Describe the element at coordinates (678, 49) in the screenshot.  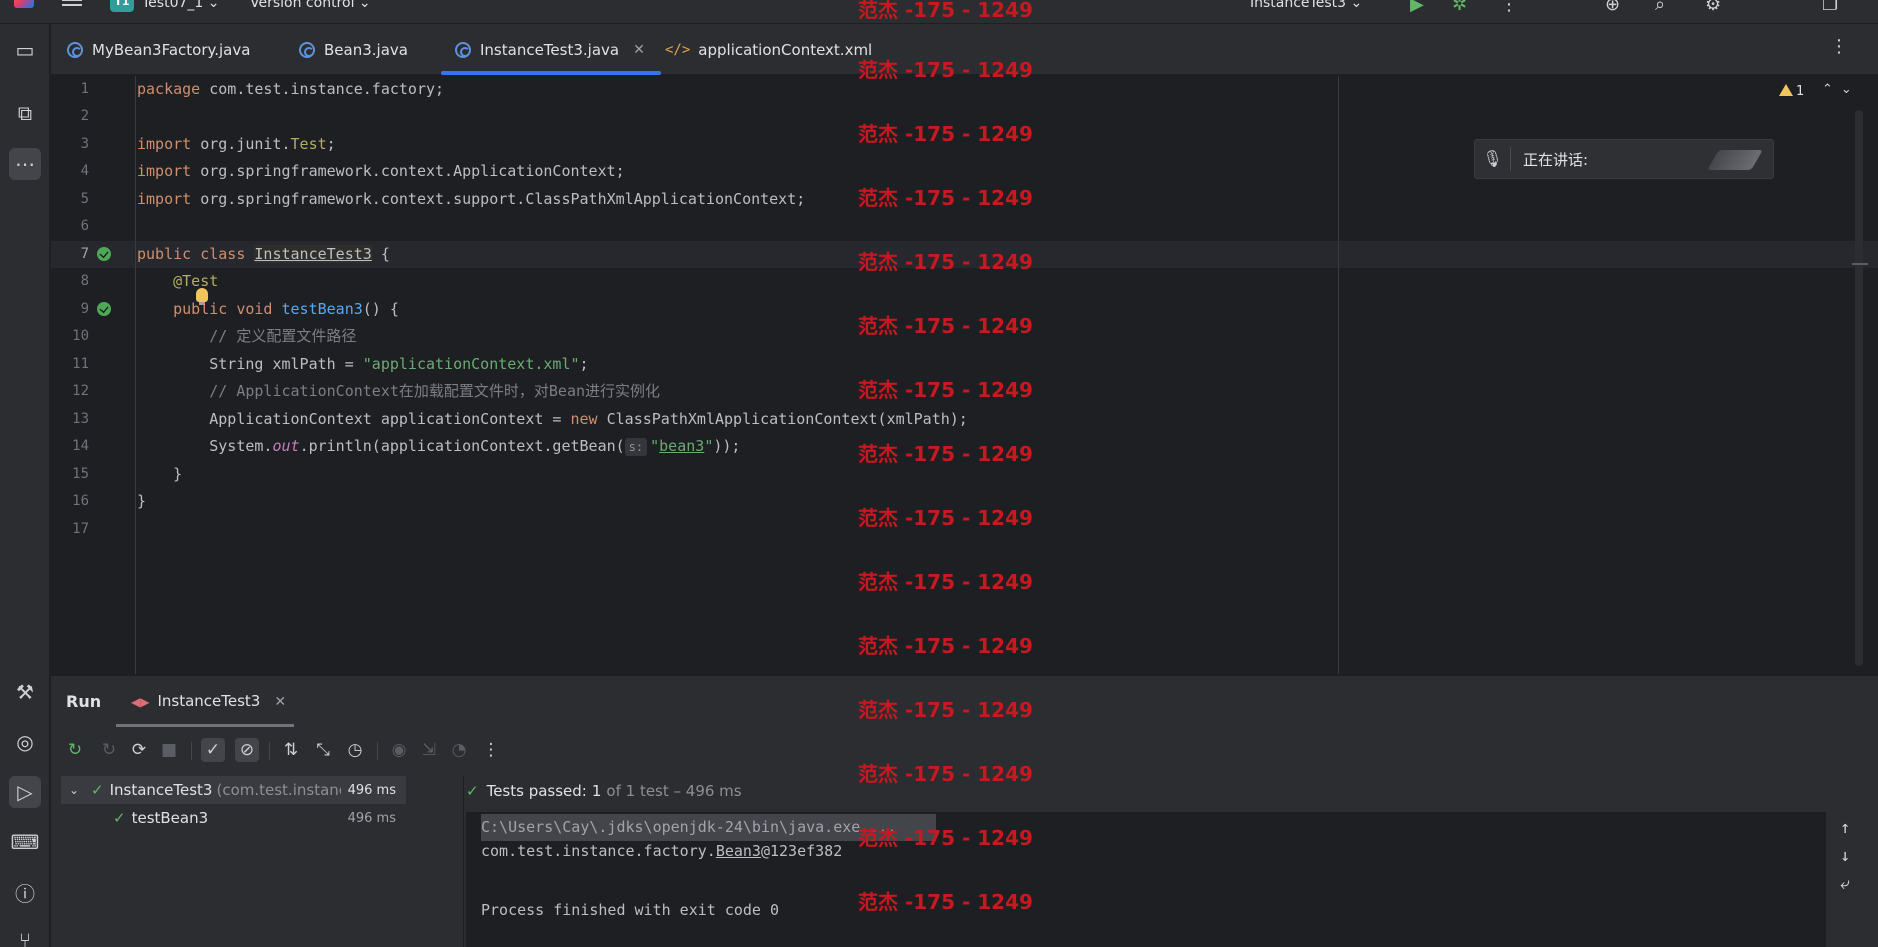
I see `xml-file-icon: </>` at that location.